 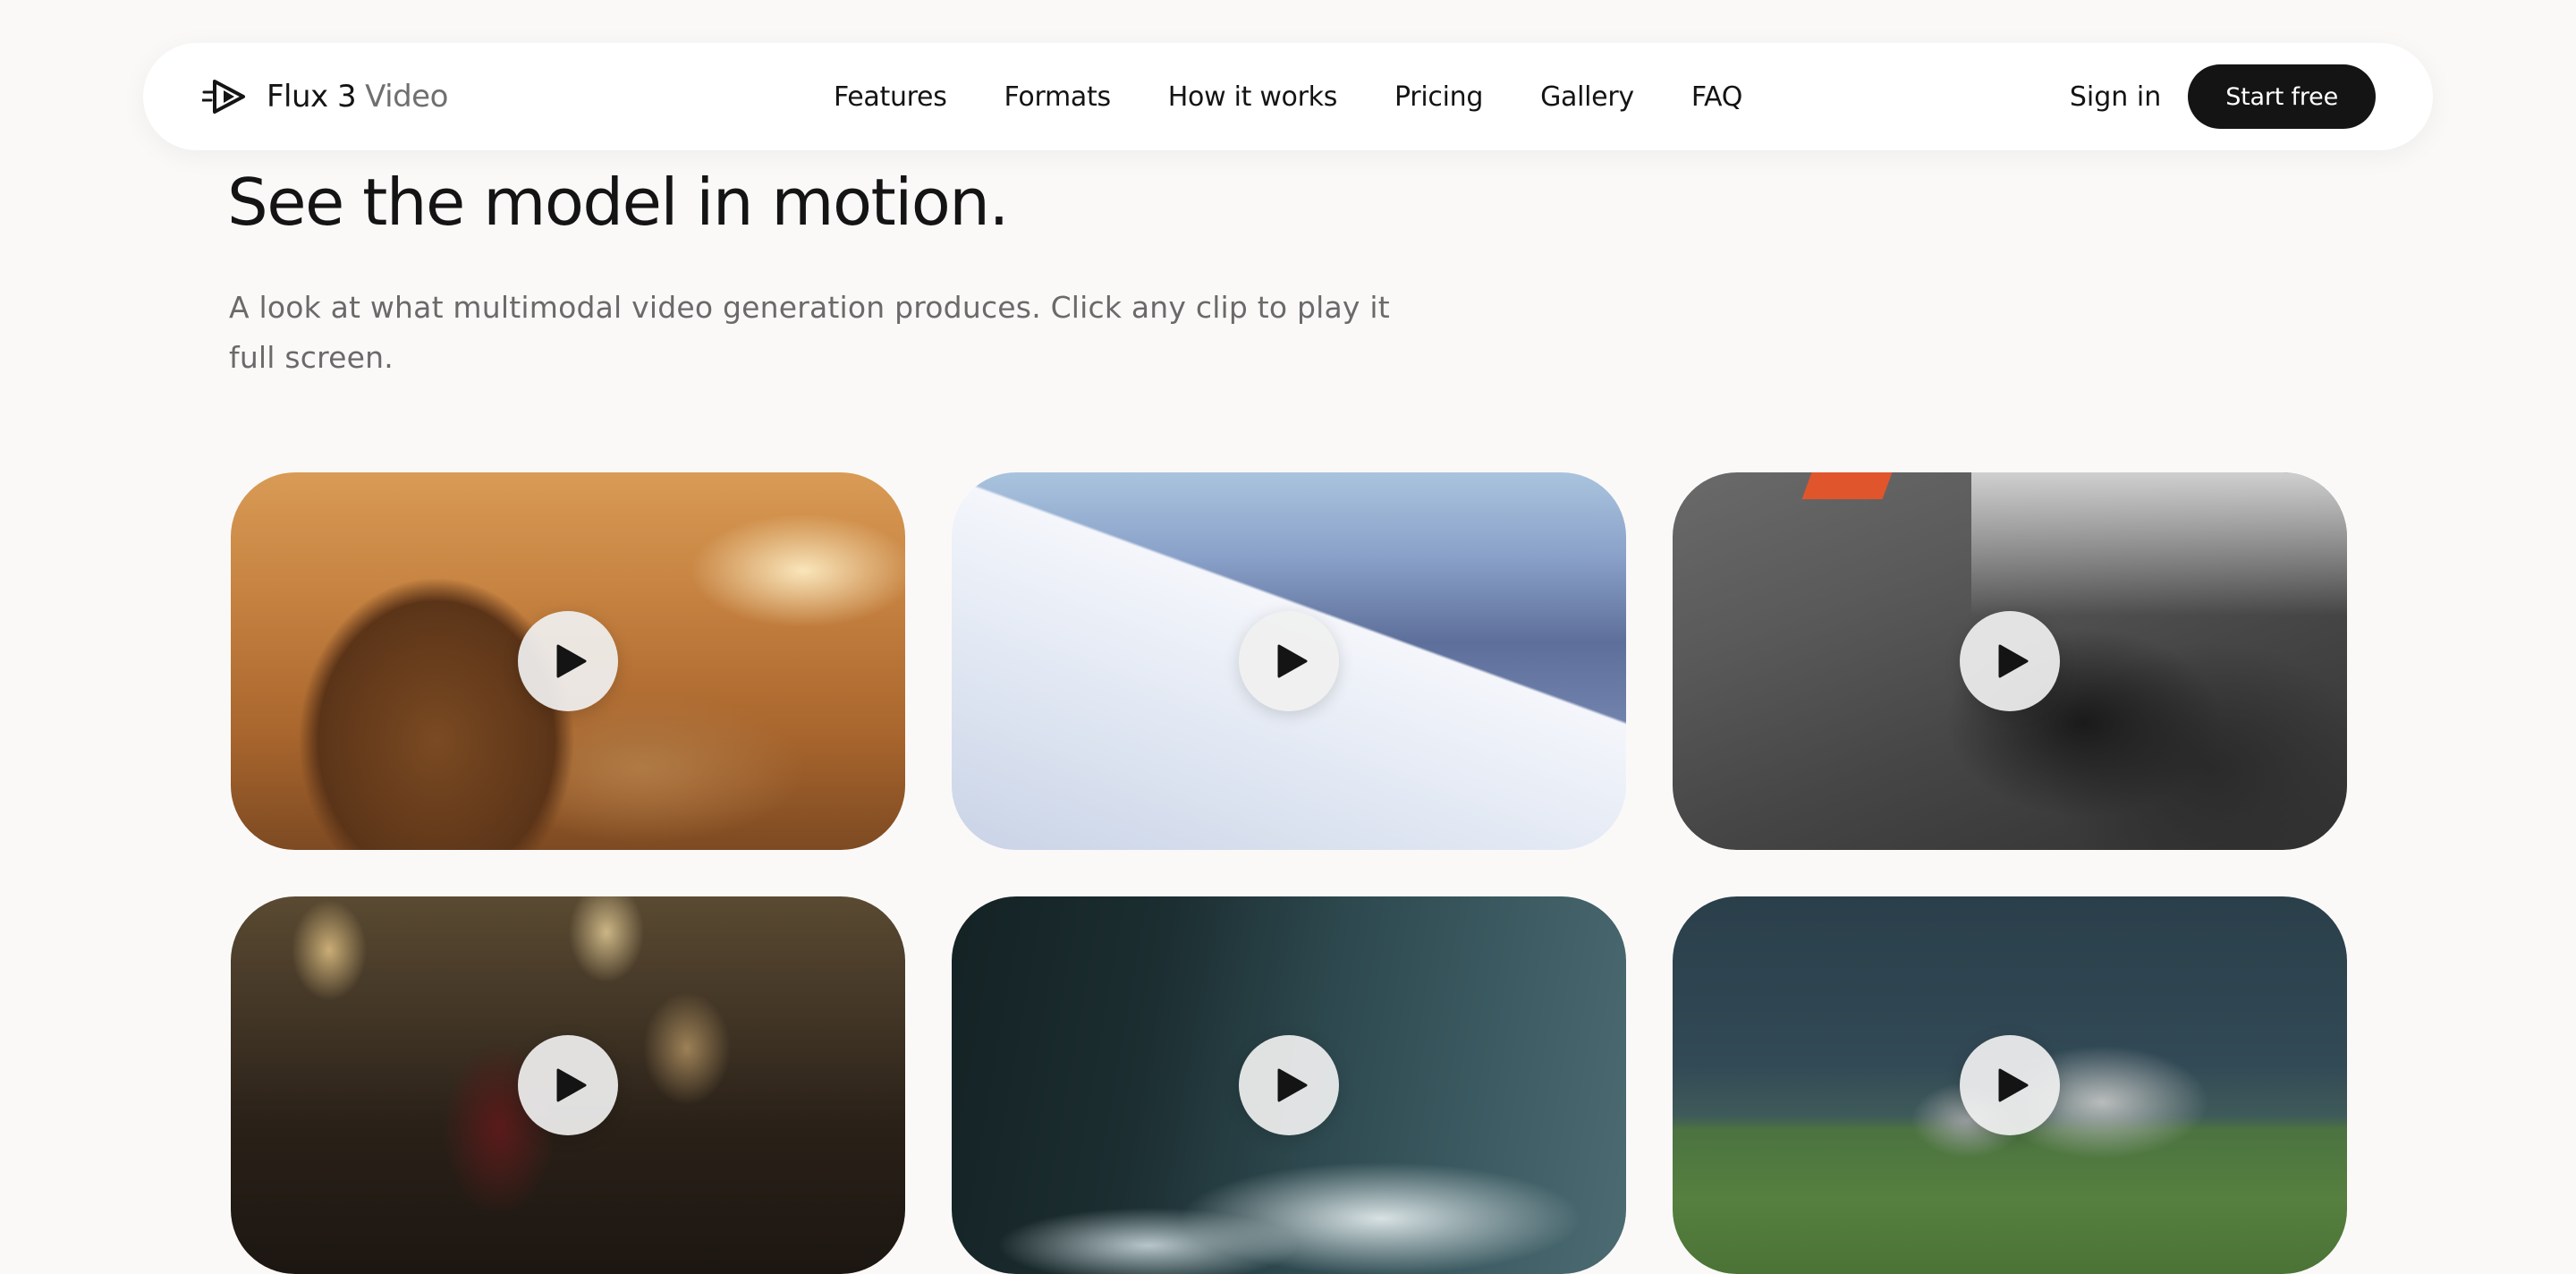 What do you see at coordinates (1058, 97) in the screenshot?
I see `nav-link-formats: Formats` at bounding box center [1058, 97].